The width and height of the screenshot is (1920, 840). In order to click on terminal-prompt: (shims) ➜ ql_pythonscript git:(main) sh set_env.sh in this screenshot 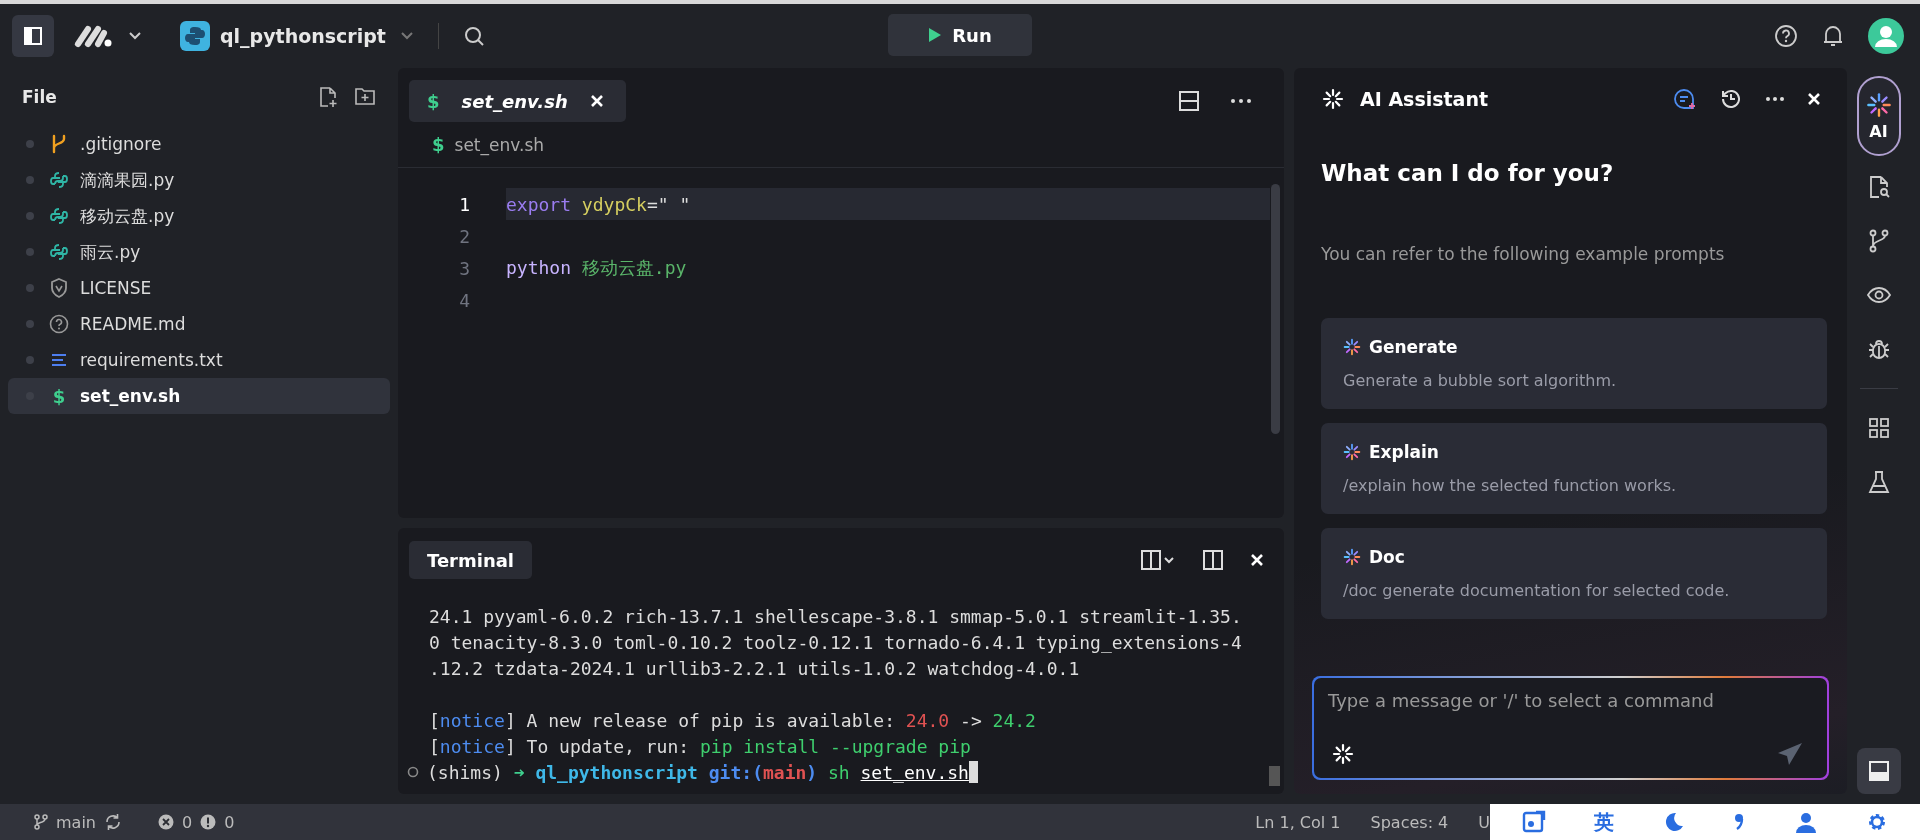, I will do `click(698, 772)`.